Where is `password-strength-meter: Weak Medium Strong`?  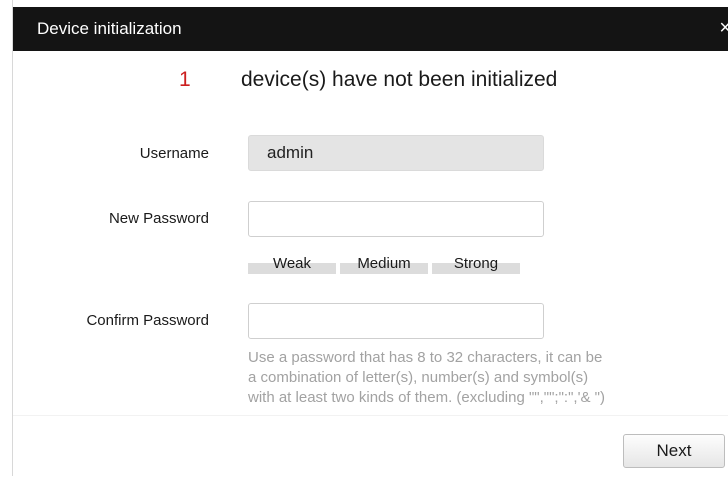
password-strength-meter: Weak Medium Strong is located at coordinates (384, 264).